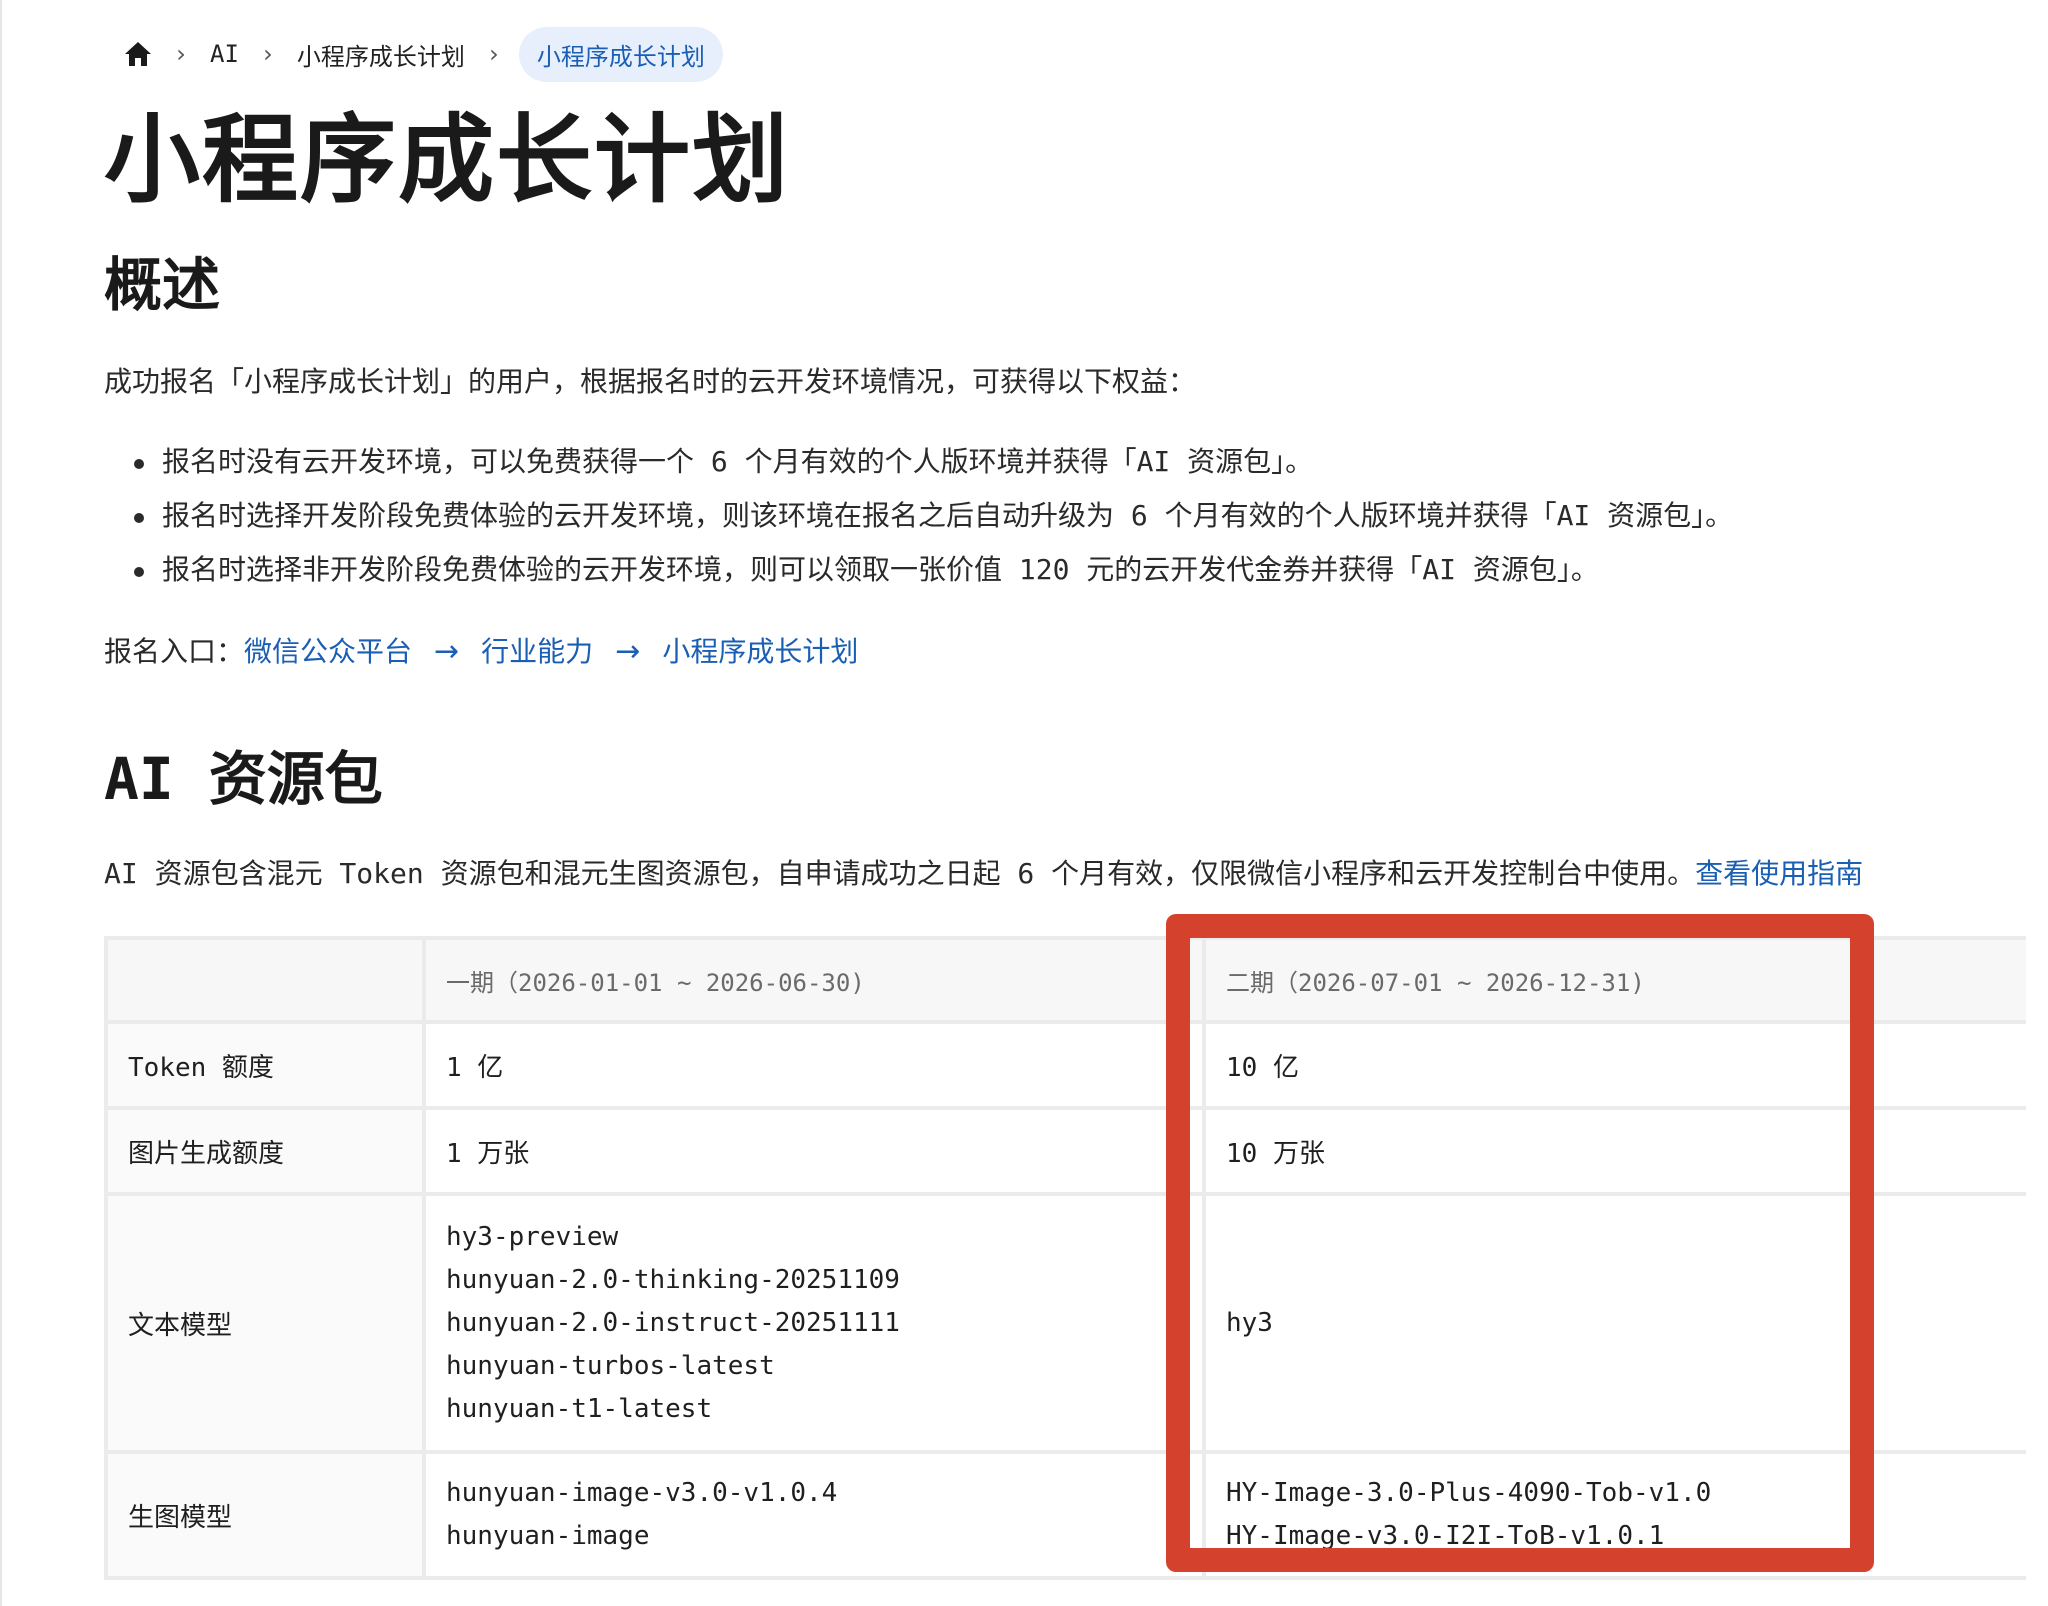 This screenshot has width=2048, height=1606. What do you see at coordinates (381, 54) in the screenshot?
I see `breadcrumb-item-growth-plan: 小程序成长计划` at bounding box center [381, 54].